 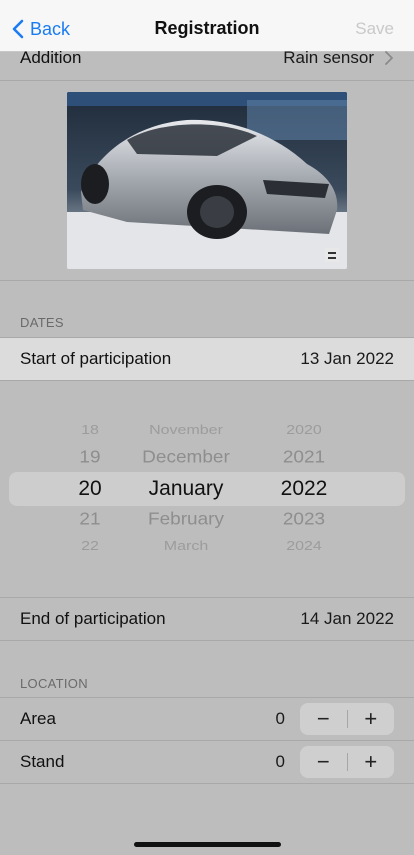 I want to click on divider, so click(x=207, y=280).